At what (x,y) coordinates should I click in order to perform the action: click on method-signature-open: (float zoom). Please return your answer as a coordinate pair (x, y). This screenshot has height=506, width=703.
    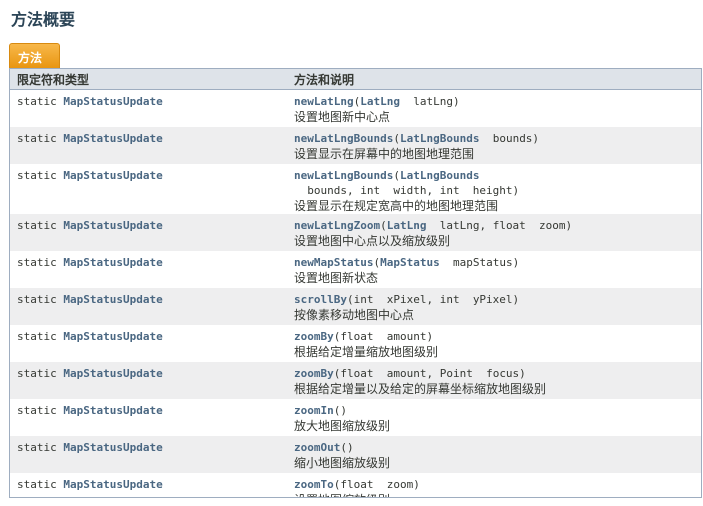
    Looking at the image, I should click on (376, 484).